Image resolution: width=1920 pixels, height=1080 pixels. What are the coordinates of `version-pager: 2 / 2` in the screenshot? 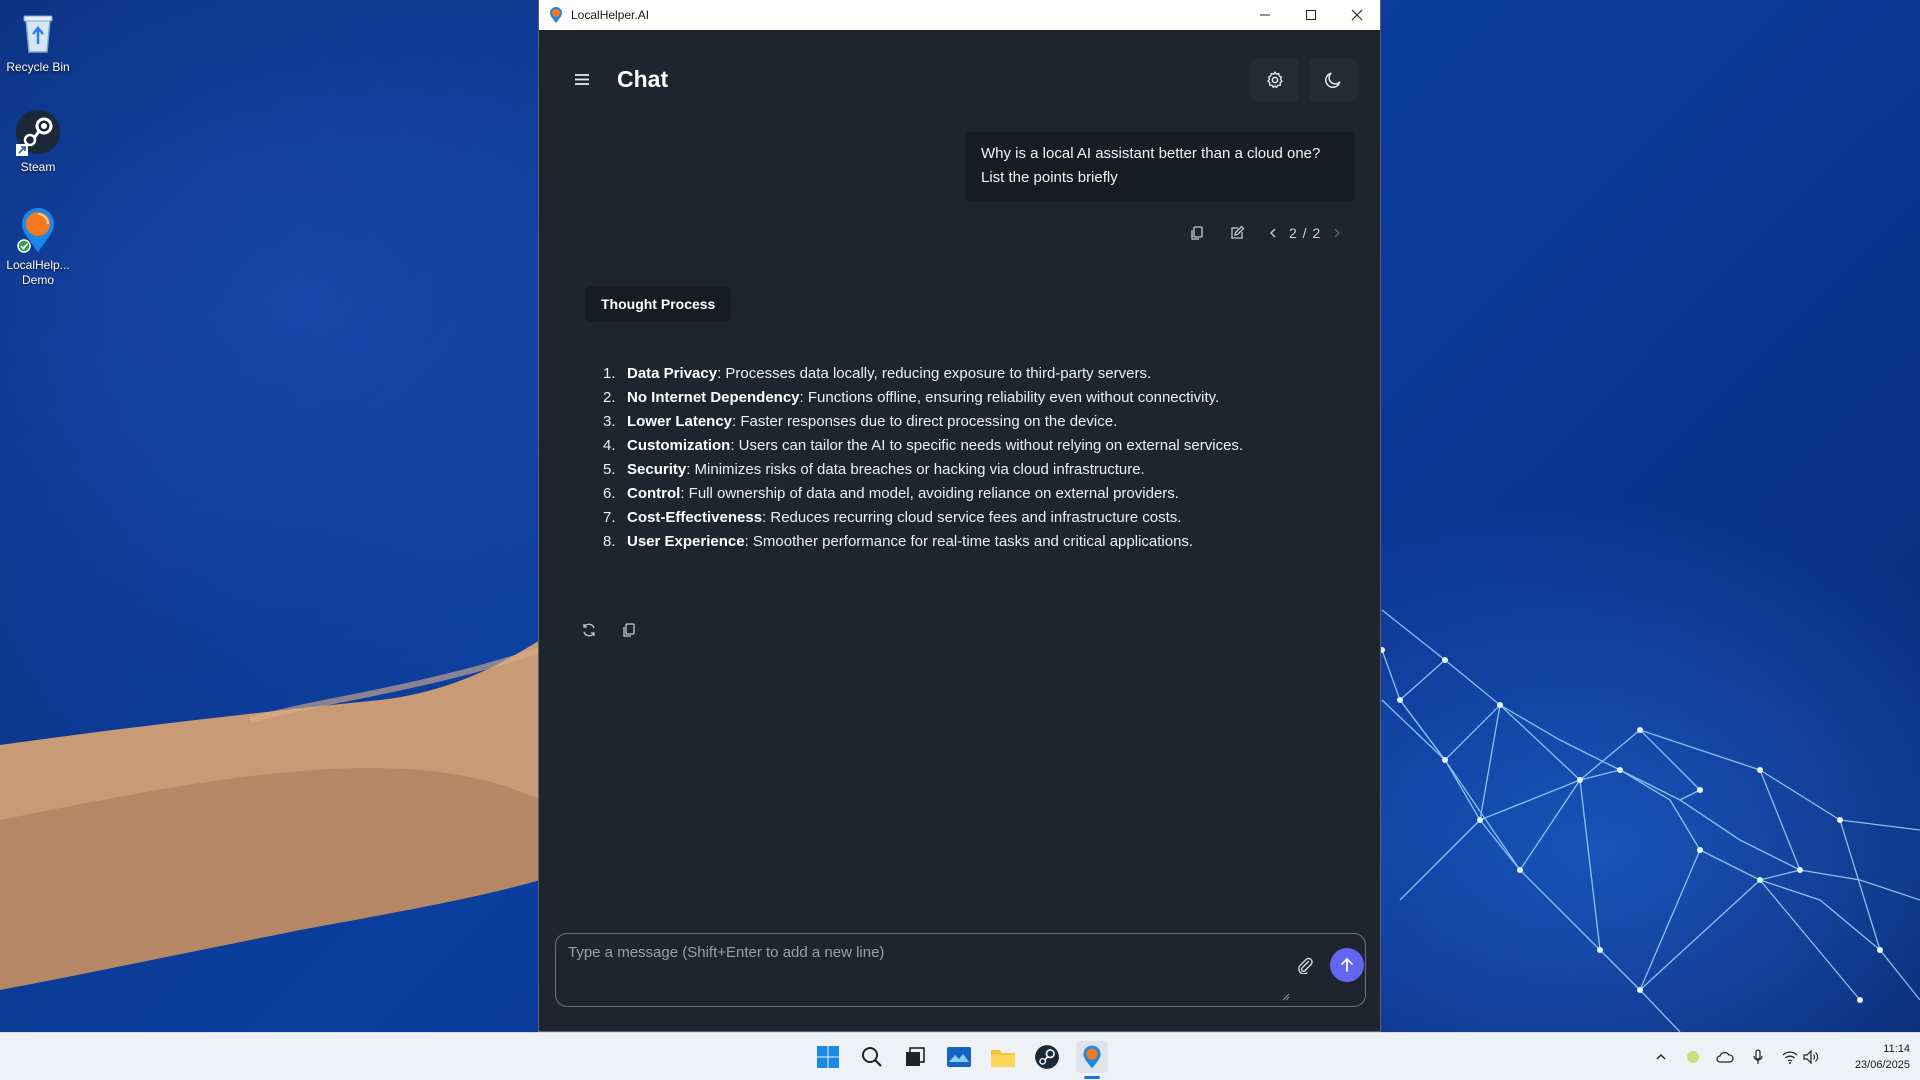 It's located at (1305, 233).